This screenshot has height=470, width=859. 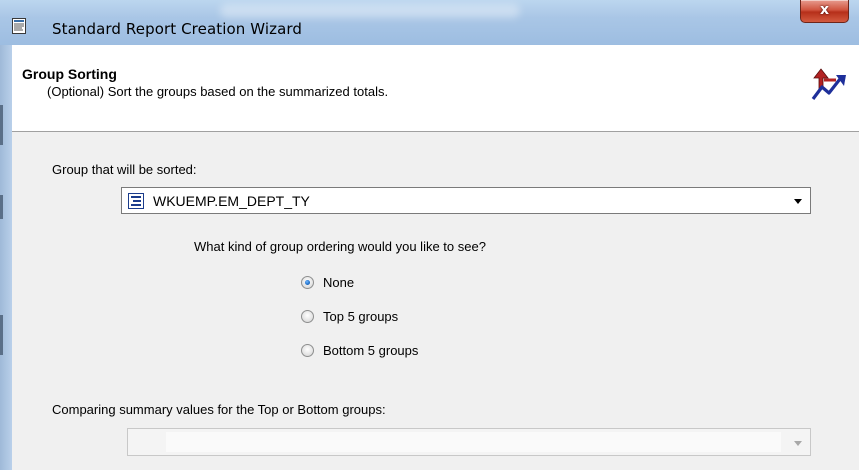 What do you see at coordinates (19, 26) in the screenshot?
I see `wizard-document-icon` at bounding box center [19, 26].